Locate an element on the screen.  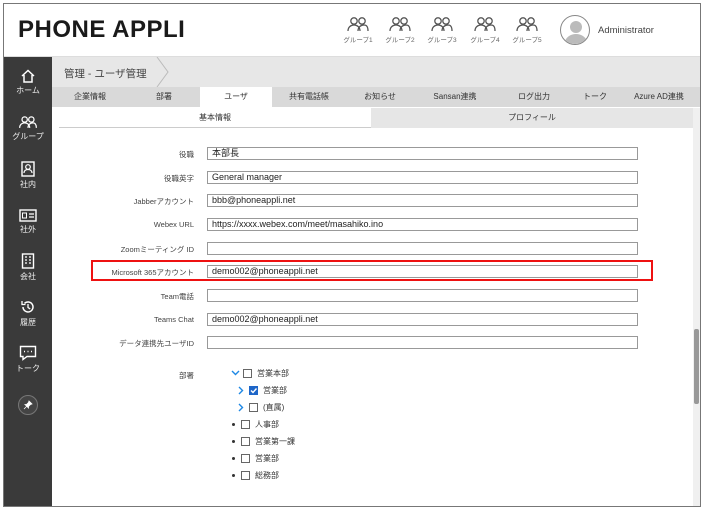
chevron-right-icon is located at coordinates (241, 407).